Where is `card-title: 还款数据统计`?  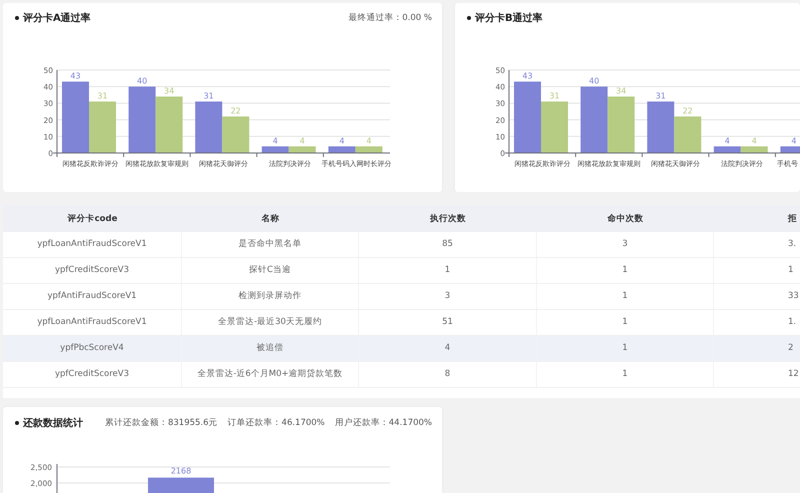
card-title: 还款数据统计 is located at coordinates (53, 423).